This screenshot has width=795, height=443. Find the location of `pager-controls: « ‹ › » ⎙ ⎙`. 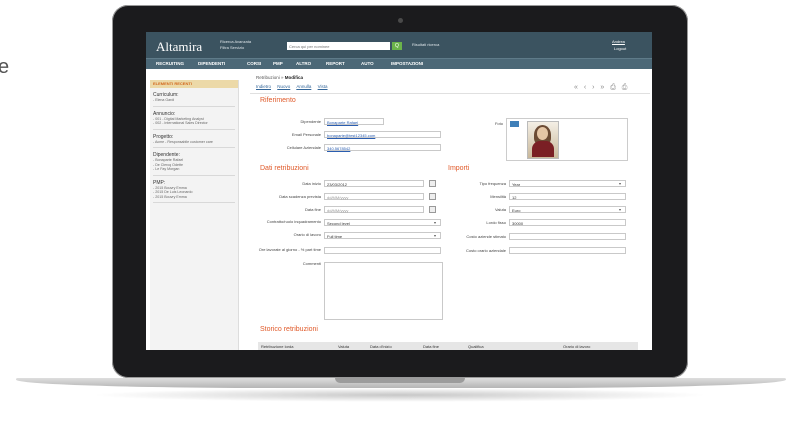

pager-controls: « ‹ › » ⎙ ⎙ is located at coordinates (601, 88).